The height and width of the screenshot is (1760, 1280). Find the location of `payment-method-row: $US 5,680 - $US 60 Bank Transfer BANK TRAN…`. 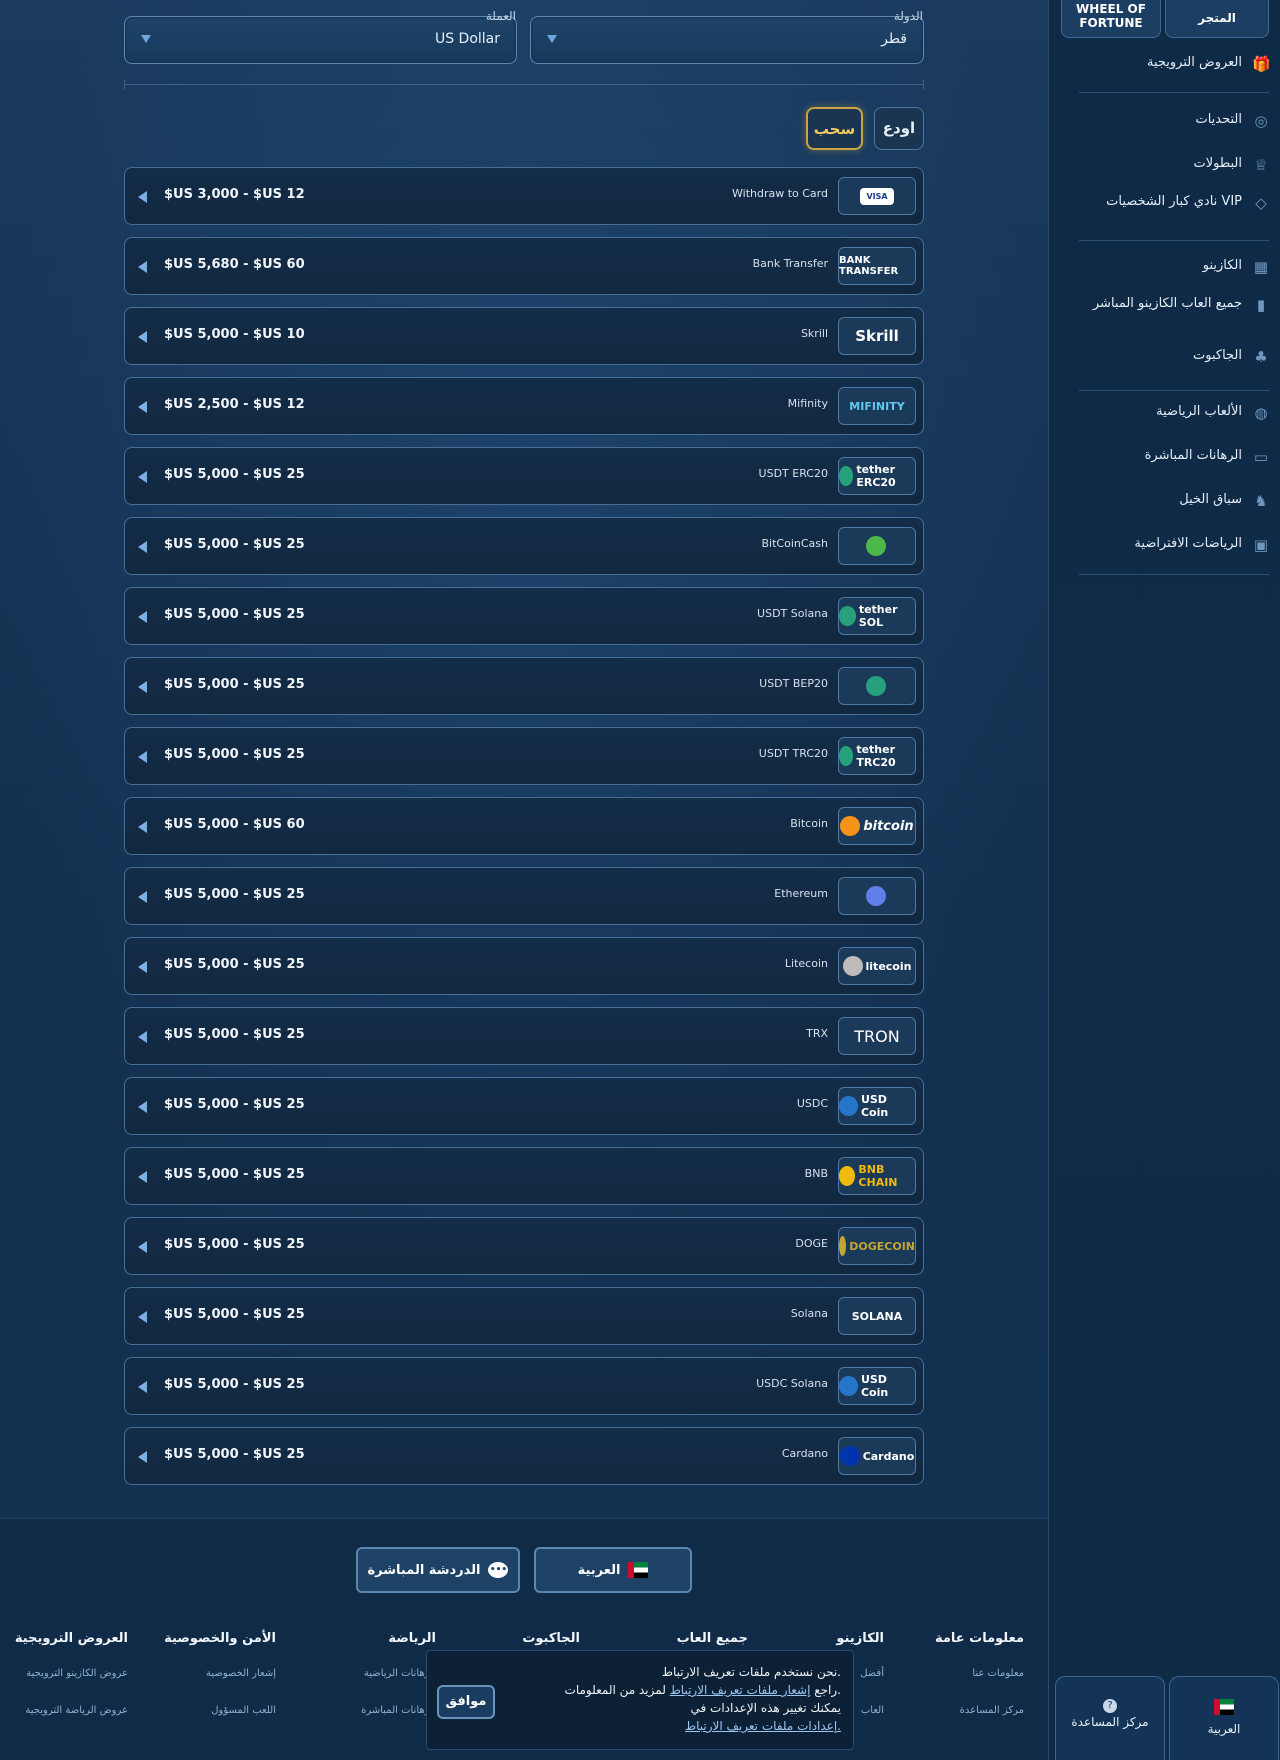

payment-method-row: $US 5,680 - $US 60 Bank Transfer BANK TRAN… is located at coordinates (524, 266).